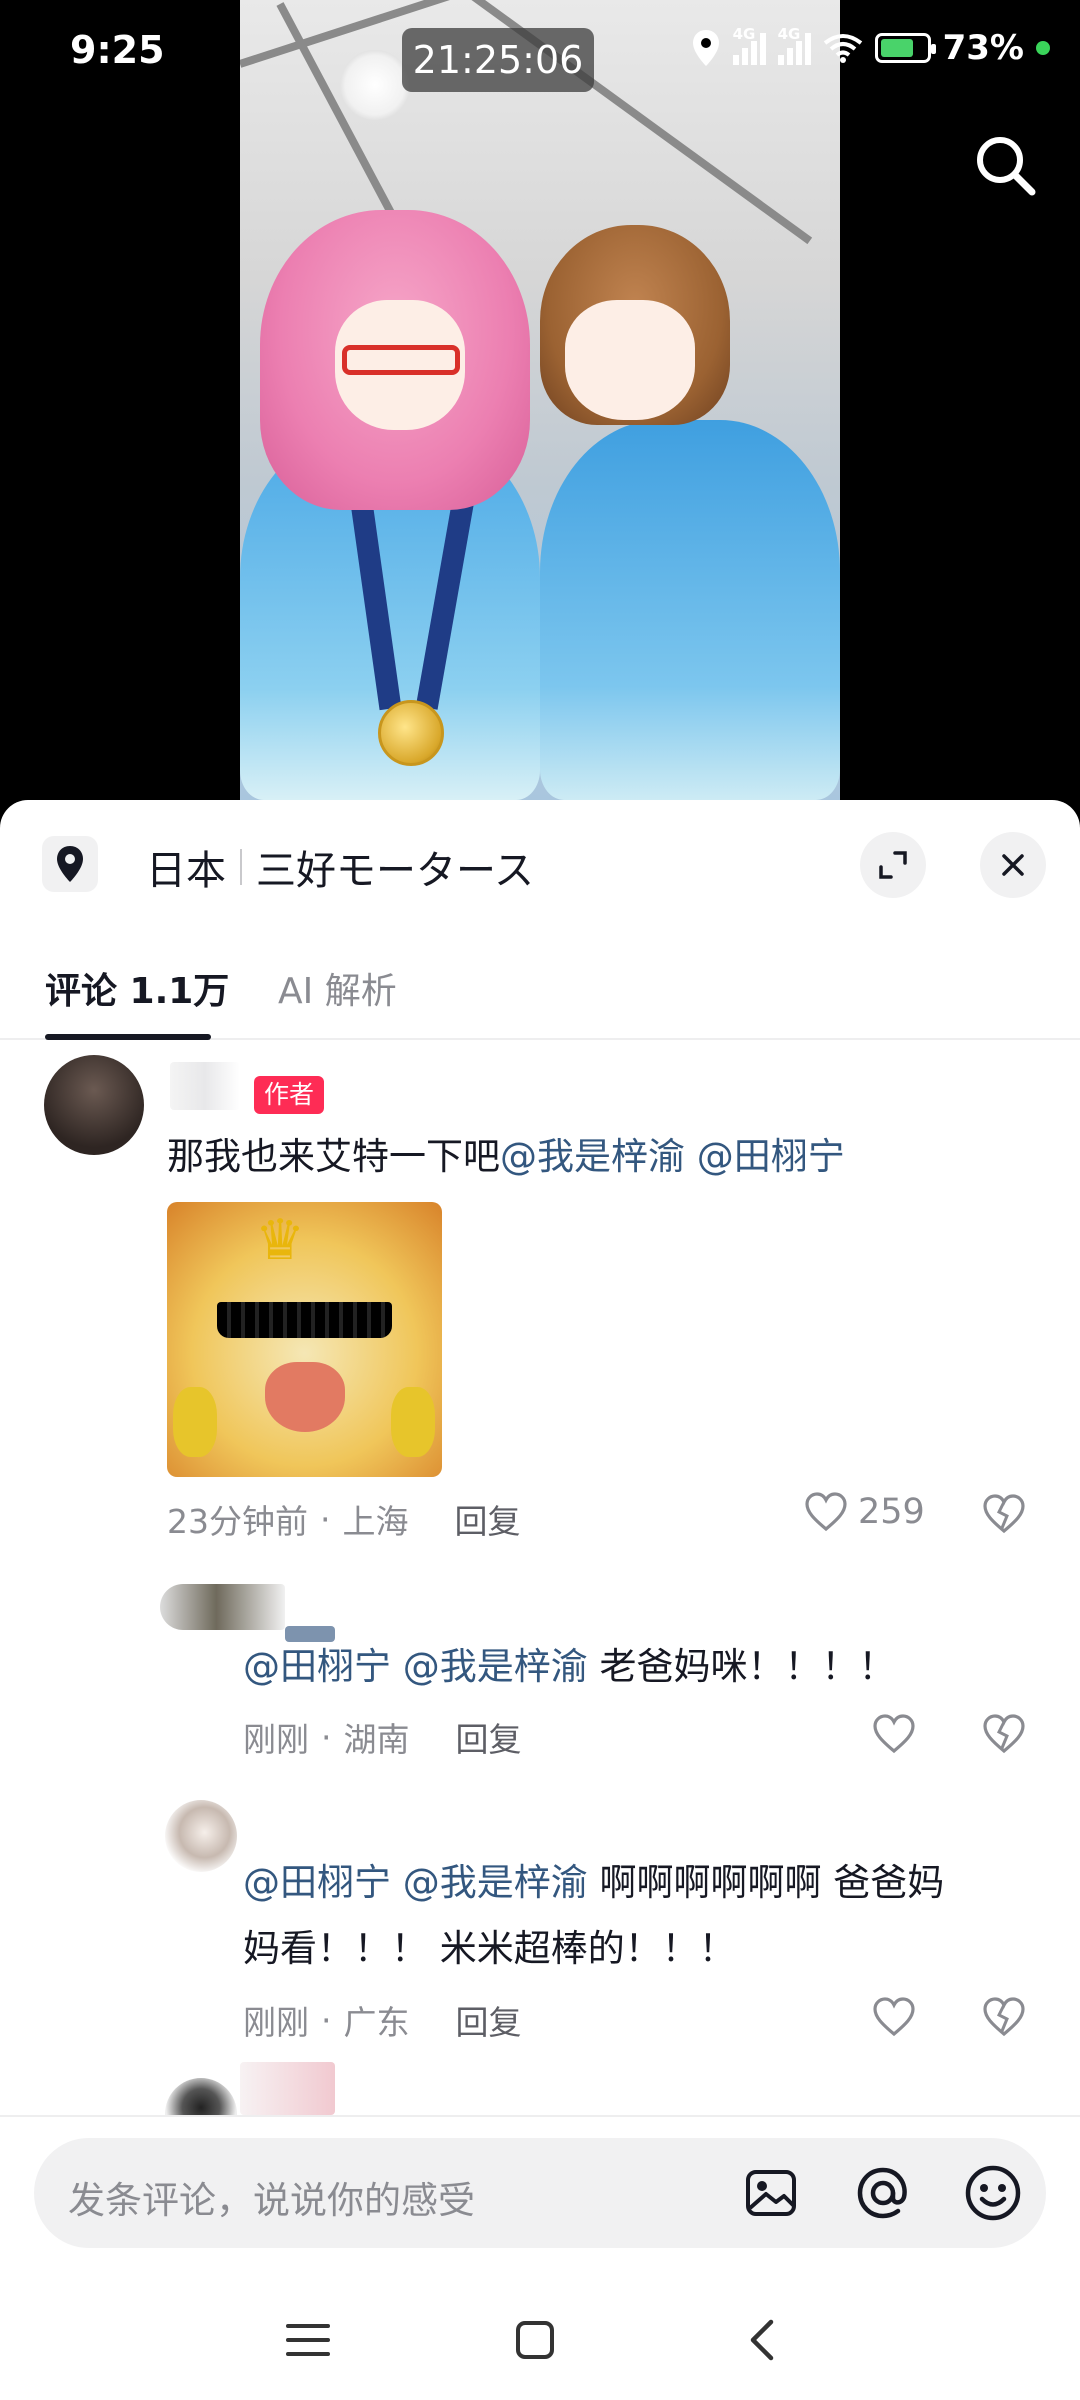 This screenshot has width=1080, height=2400. Describe the element at coordinates (289, 1095) in the screenshot. I see `author-badge: 作者` at that location.